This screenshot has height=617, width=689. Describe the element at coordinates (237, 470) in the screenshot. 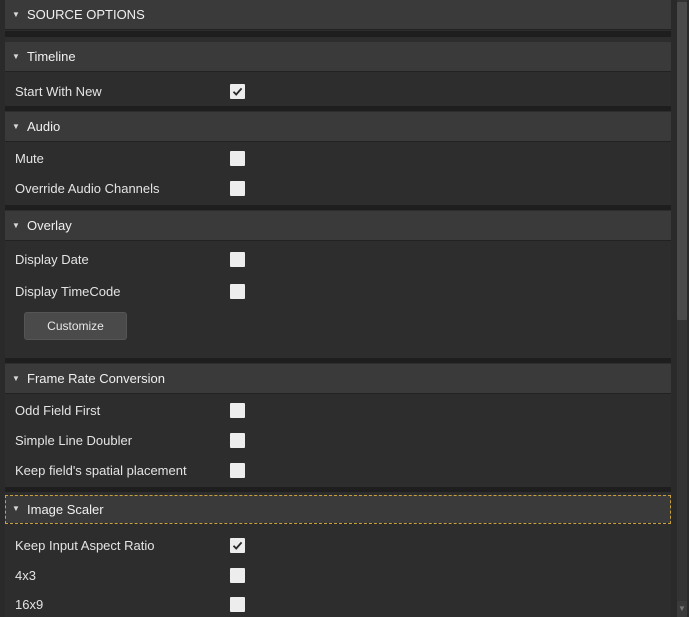

I see `keep-spatial-placement-checkbox` at that location.